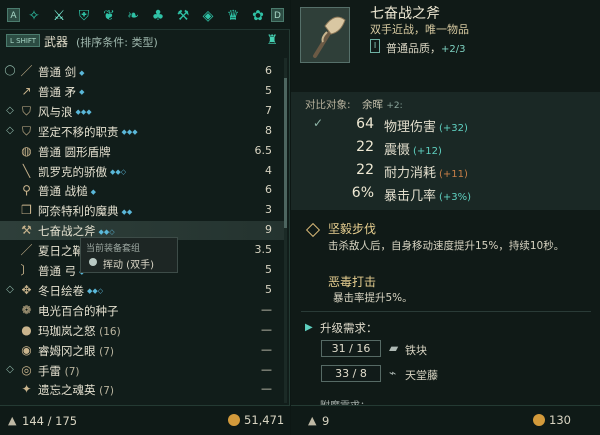 The height and width of the screenshot is (435, 600). Describe the element at coordinates (445, 124) in the screenshot. I see `stat-row: ✓ 64 物理伤害 (+32)` at that location.